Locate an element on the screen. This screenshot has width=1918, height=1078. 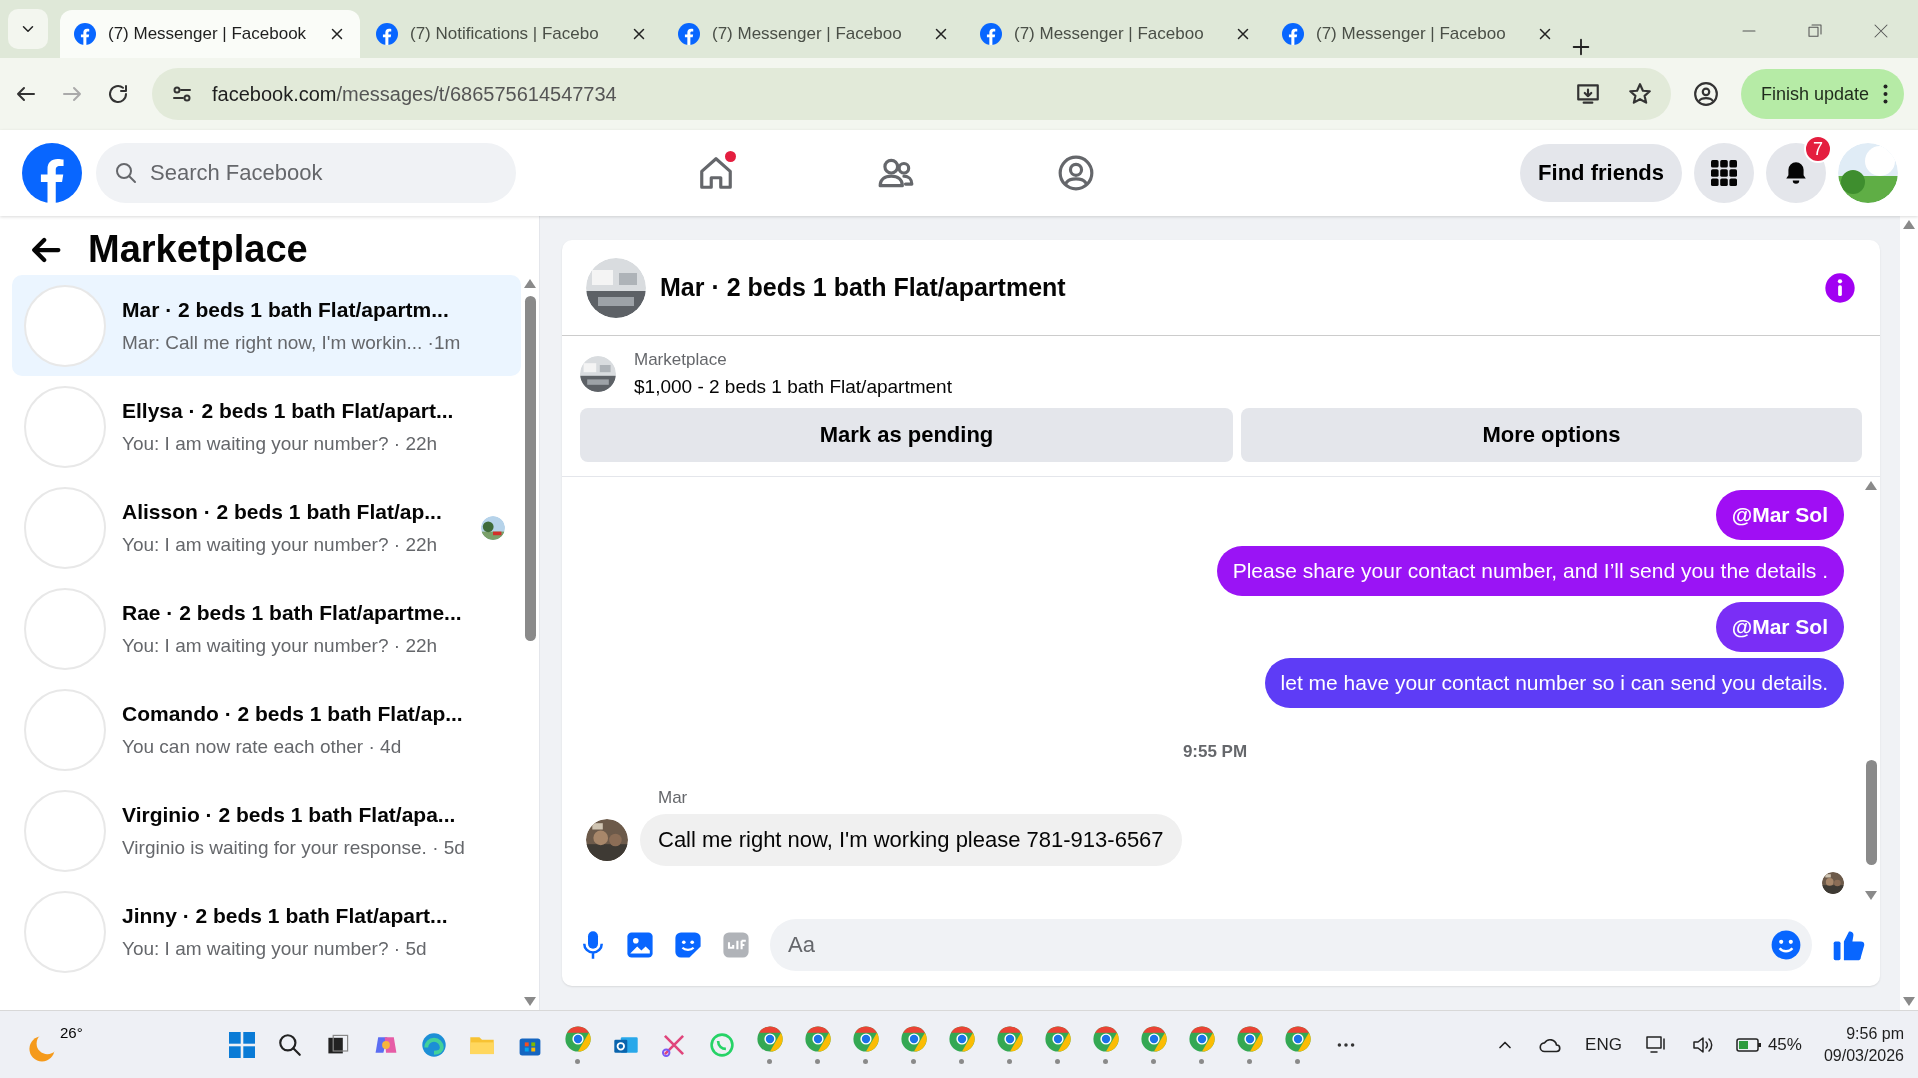
battery-icon is located at coordinates (1748, 1044).